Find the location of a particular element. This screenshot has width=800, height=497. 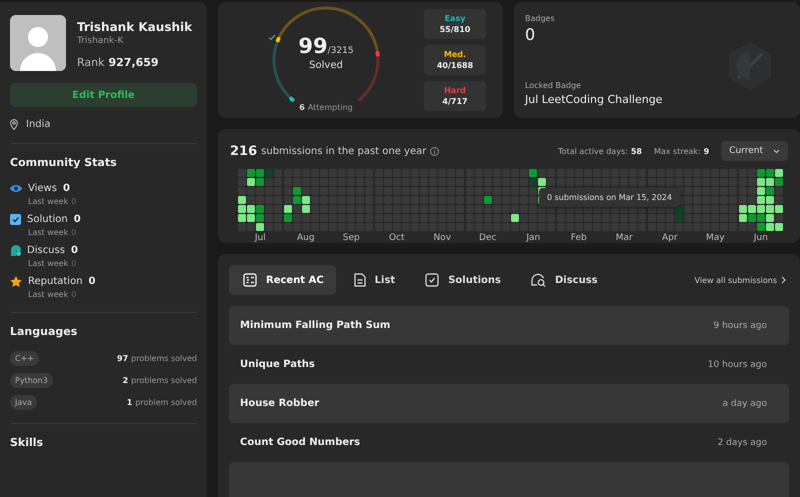

difficulty-label: Hard is located at coordinates (455, 90).